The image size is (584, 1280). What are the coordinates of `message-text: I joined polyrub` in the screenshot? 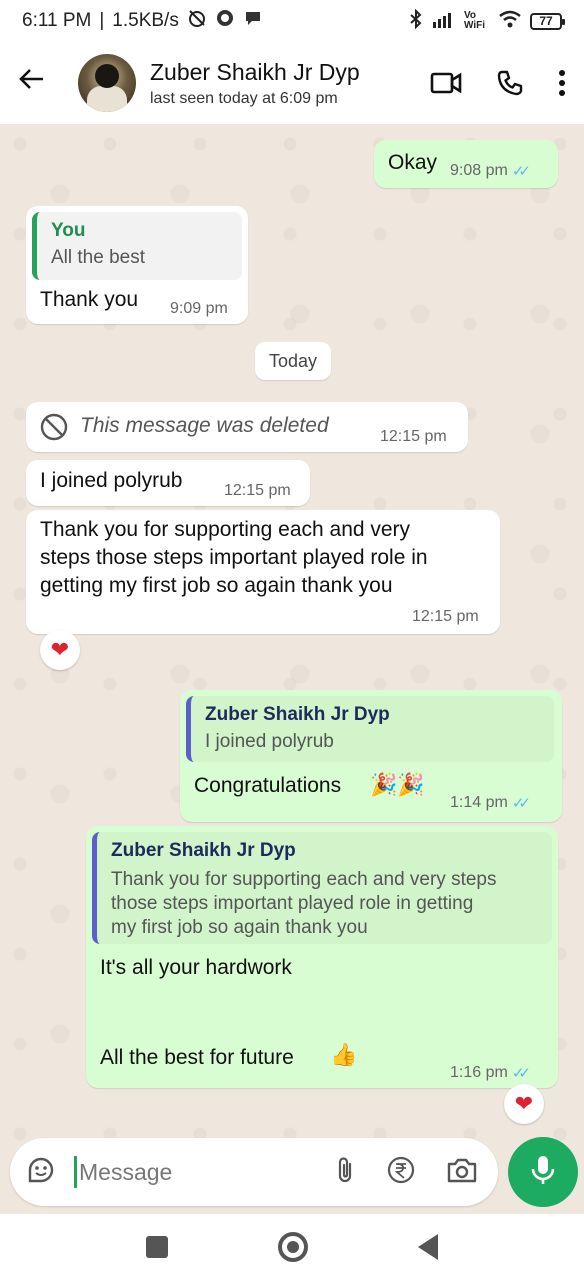 It's located at (111, 480).